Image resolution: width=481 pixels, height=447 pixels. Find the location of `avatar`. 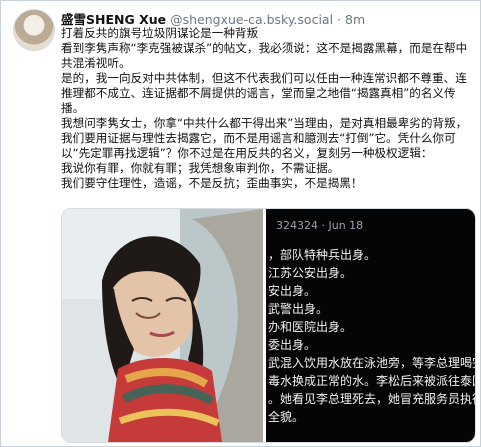

avatar is located at coordinates (34, 30).